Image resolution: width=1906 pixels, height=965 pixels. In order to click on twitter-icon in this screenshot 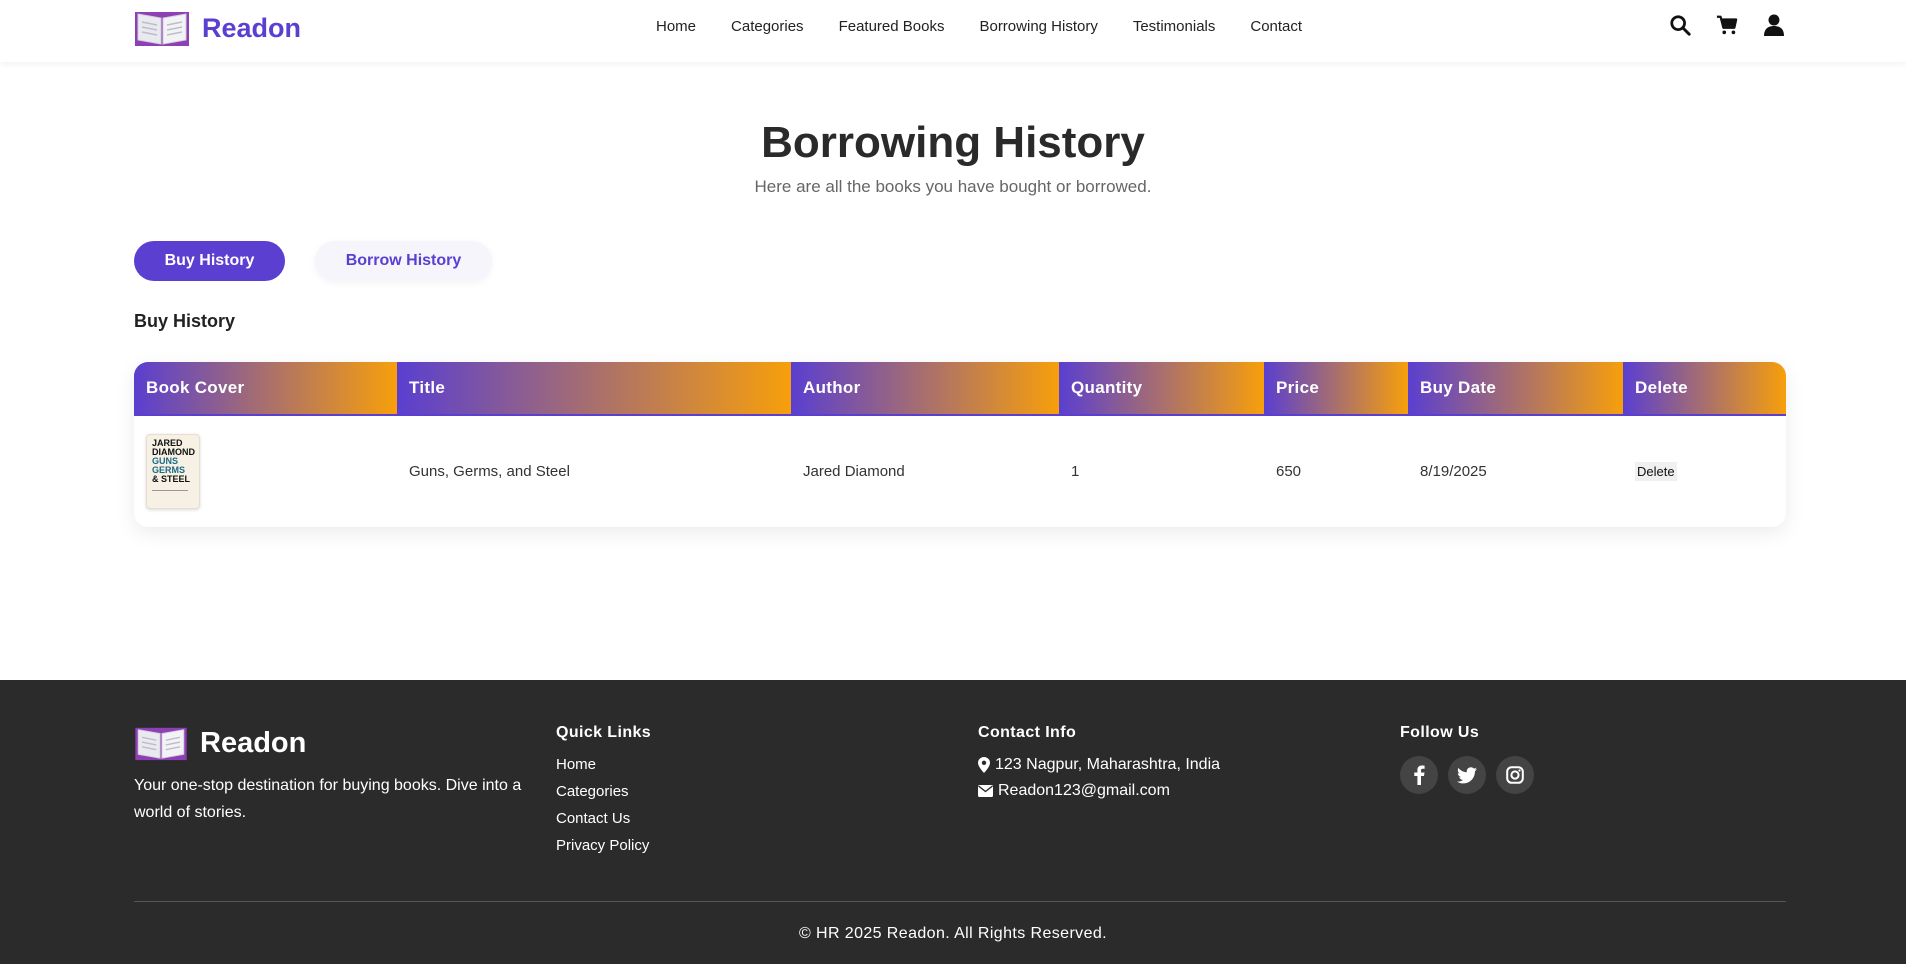, I will do `click(1467, 775)`.